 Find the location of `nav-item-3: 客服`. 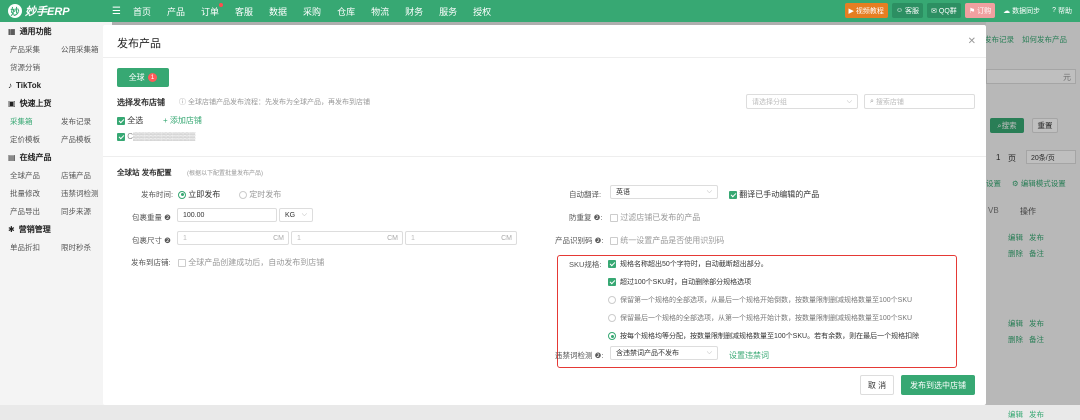

nav-item-3: 客服 is located at coordinates (244, 11).